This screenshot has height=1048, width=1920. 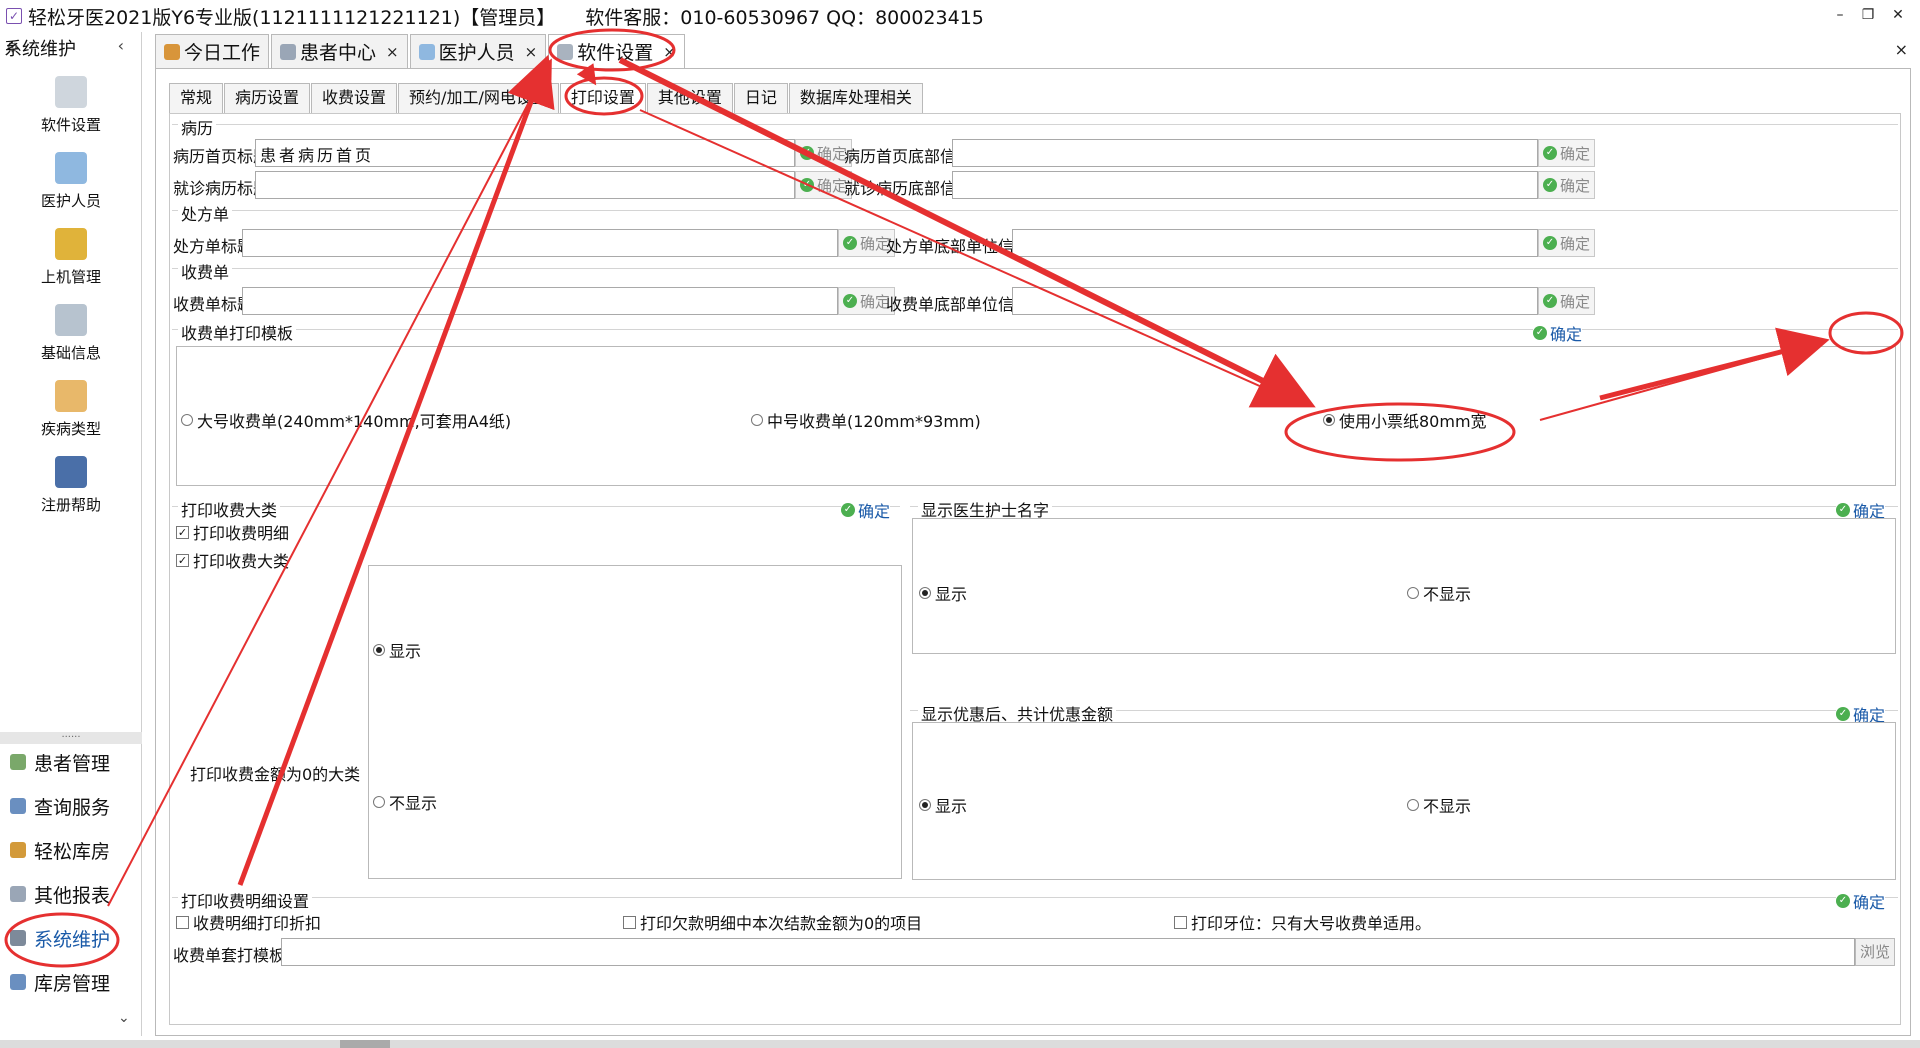 What do you see at coordinates (525, 153) in the screenshot?
I see `home-title-input: 患者病历首页` at bounding box center [525, 153].